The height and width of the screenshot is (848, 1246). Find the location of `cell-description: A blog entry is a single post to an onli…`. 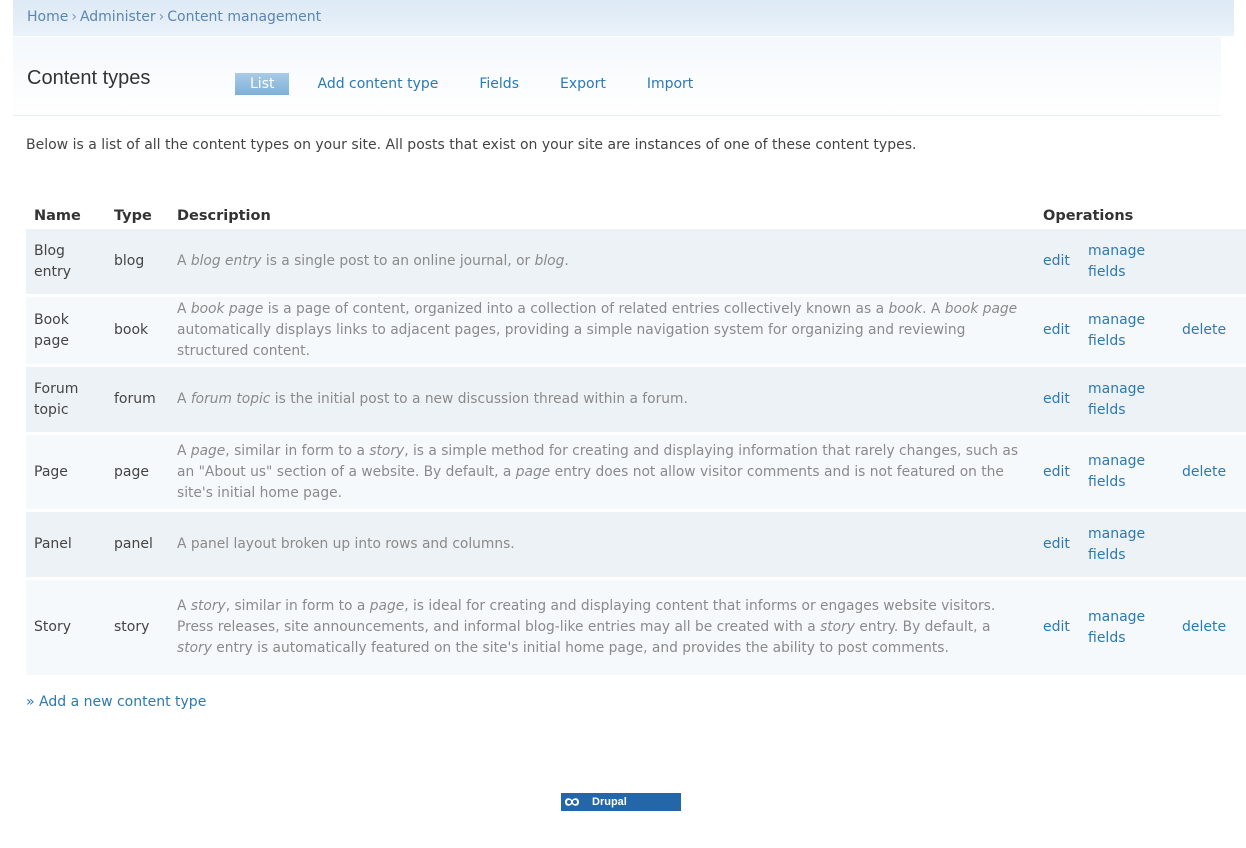

cell-description: A blog entry is a single post to an onli… is located at coordinates (602, 261).